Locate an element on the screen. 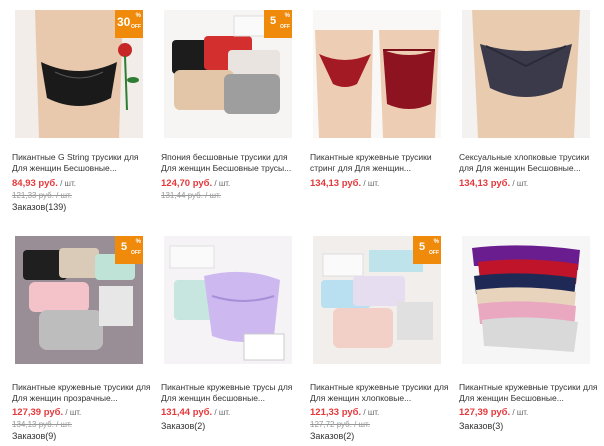 This screenshot has height=446, width=604. price-row: 131,44 руб. / шт. is located at coordinates (195, 412).